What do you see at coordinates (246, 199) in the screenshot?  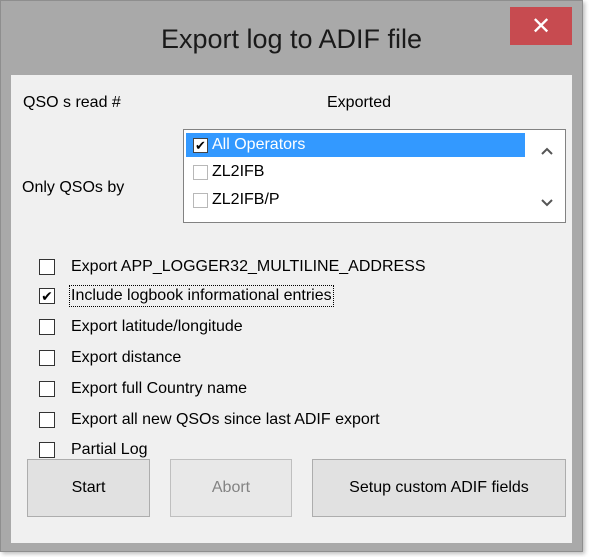 I see `operator-item-label: ZL2IFB/P` at bounding box center [246, 199].